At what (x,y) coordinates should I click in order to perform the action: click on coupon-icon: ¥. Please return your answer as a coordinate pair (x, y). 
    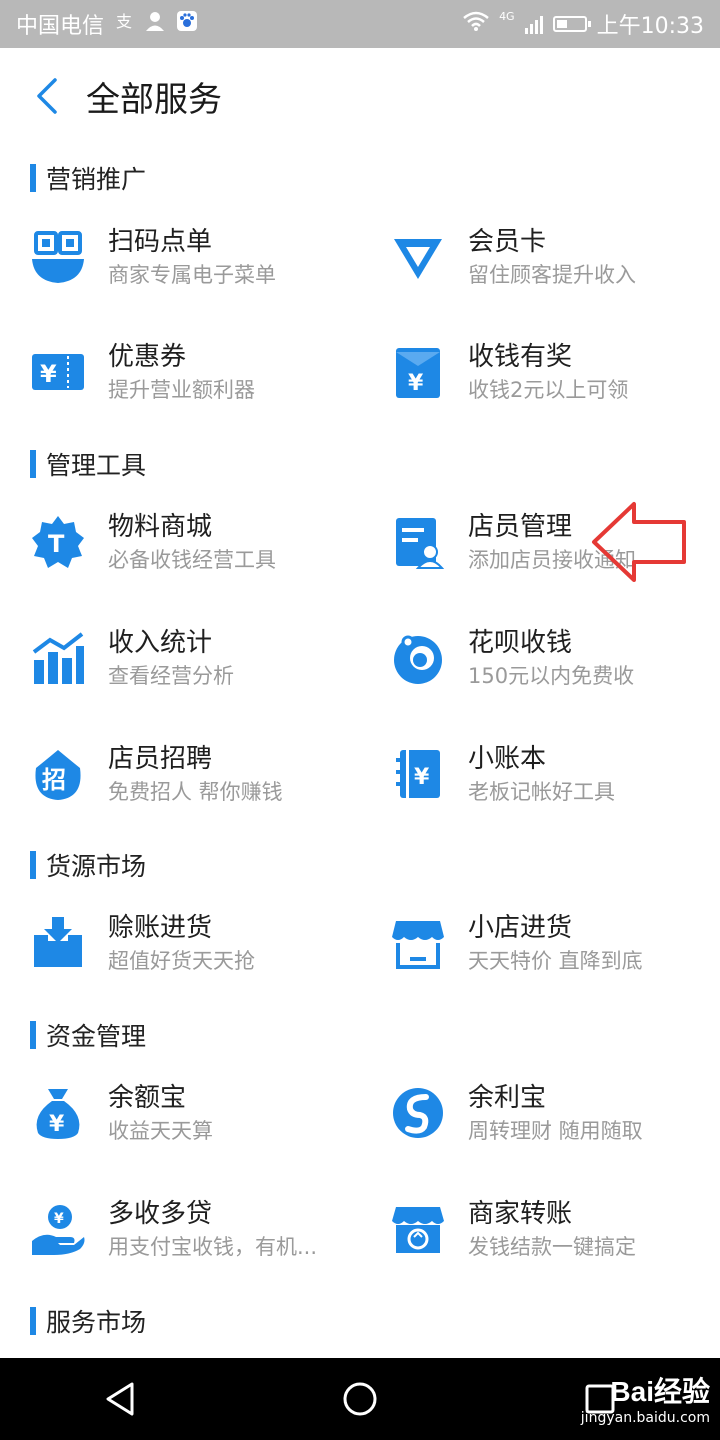
    Looking at the image, I should click on (58, 372).